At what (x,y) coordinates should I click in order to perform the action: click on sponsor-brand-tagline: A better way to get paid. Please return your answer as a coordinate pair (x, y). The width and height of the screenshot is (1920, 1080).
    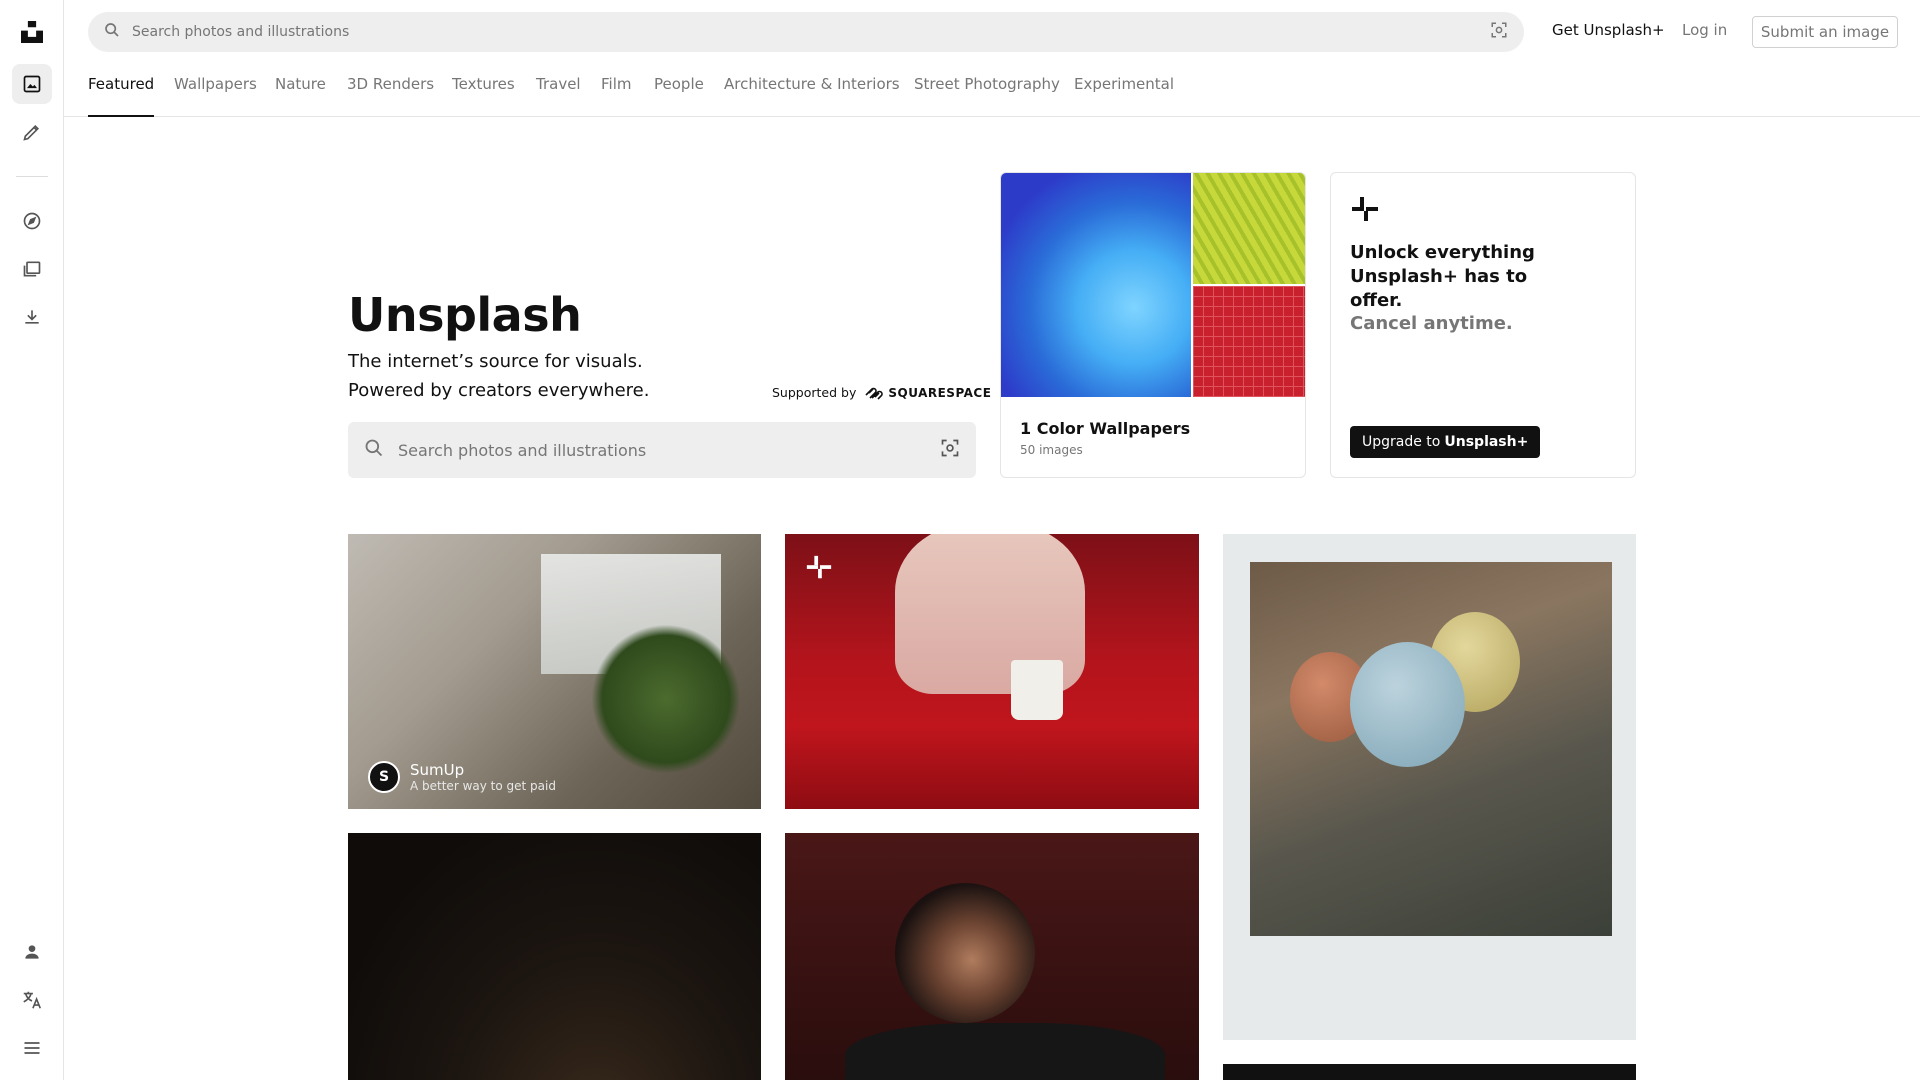
    Looking at the image, I should click on (483, 786).